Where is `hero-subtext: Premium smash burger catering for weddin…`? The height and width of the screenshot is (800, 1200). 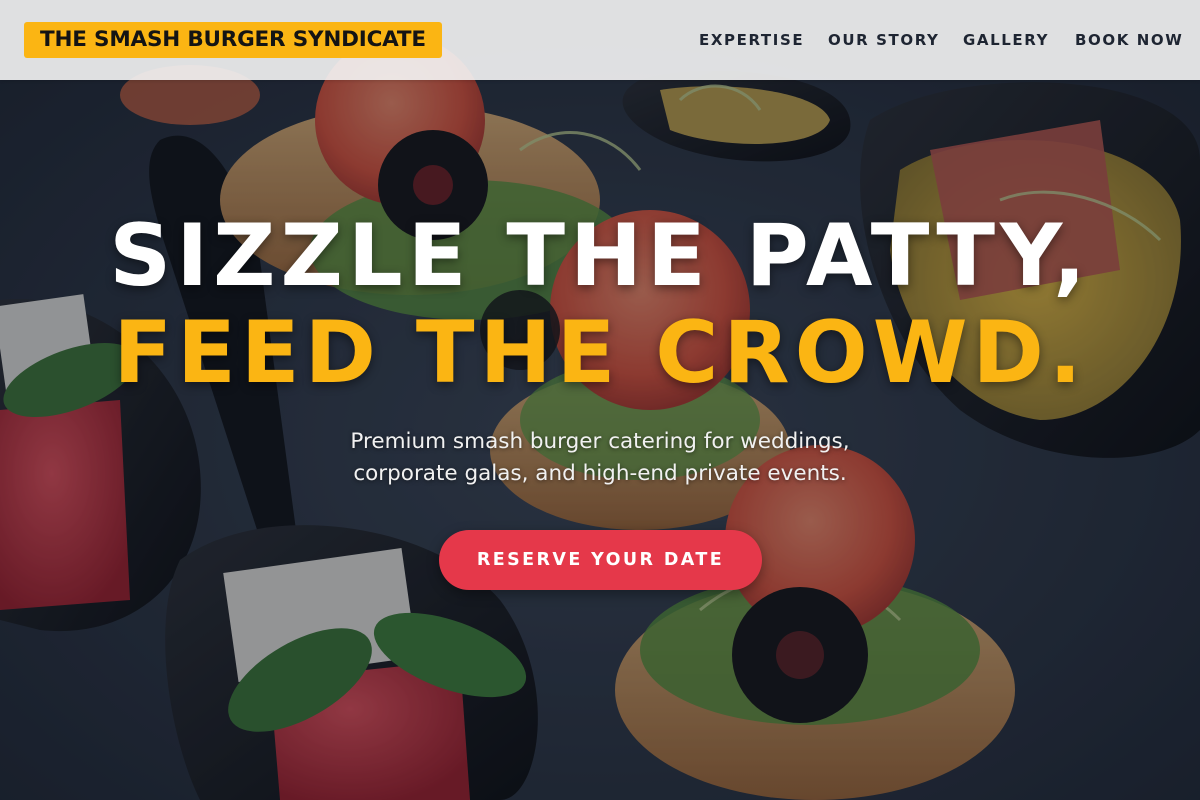 hero-subtext: Premium smash burger catering for weddin… is located at coordinates (600, 458).